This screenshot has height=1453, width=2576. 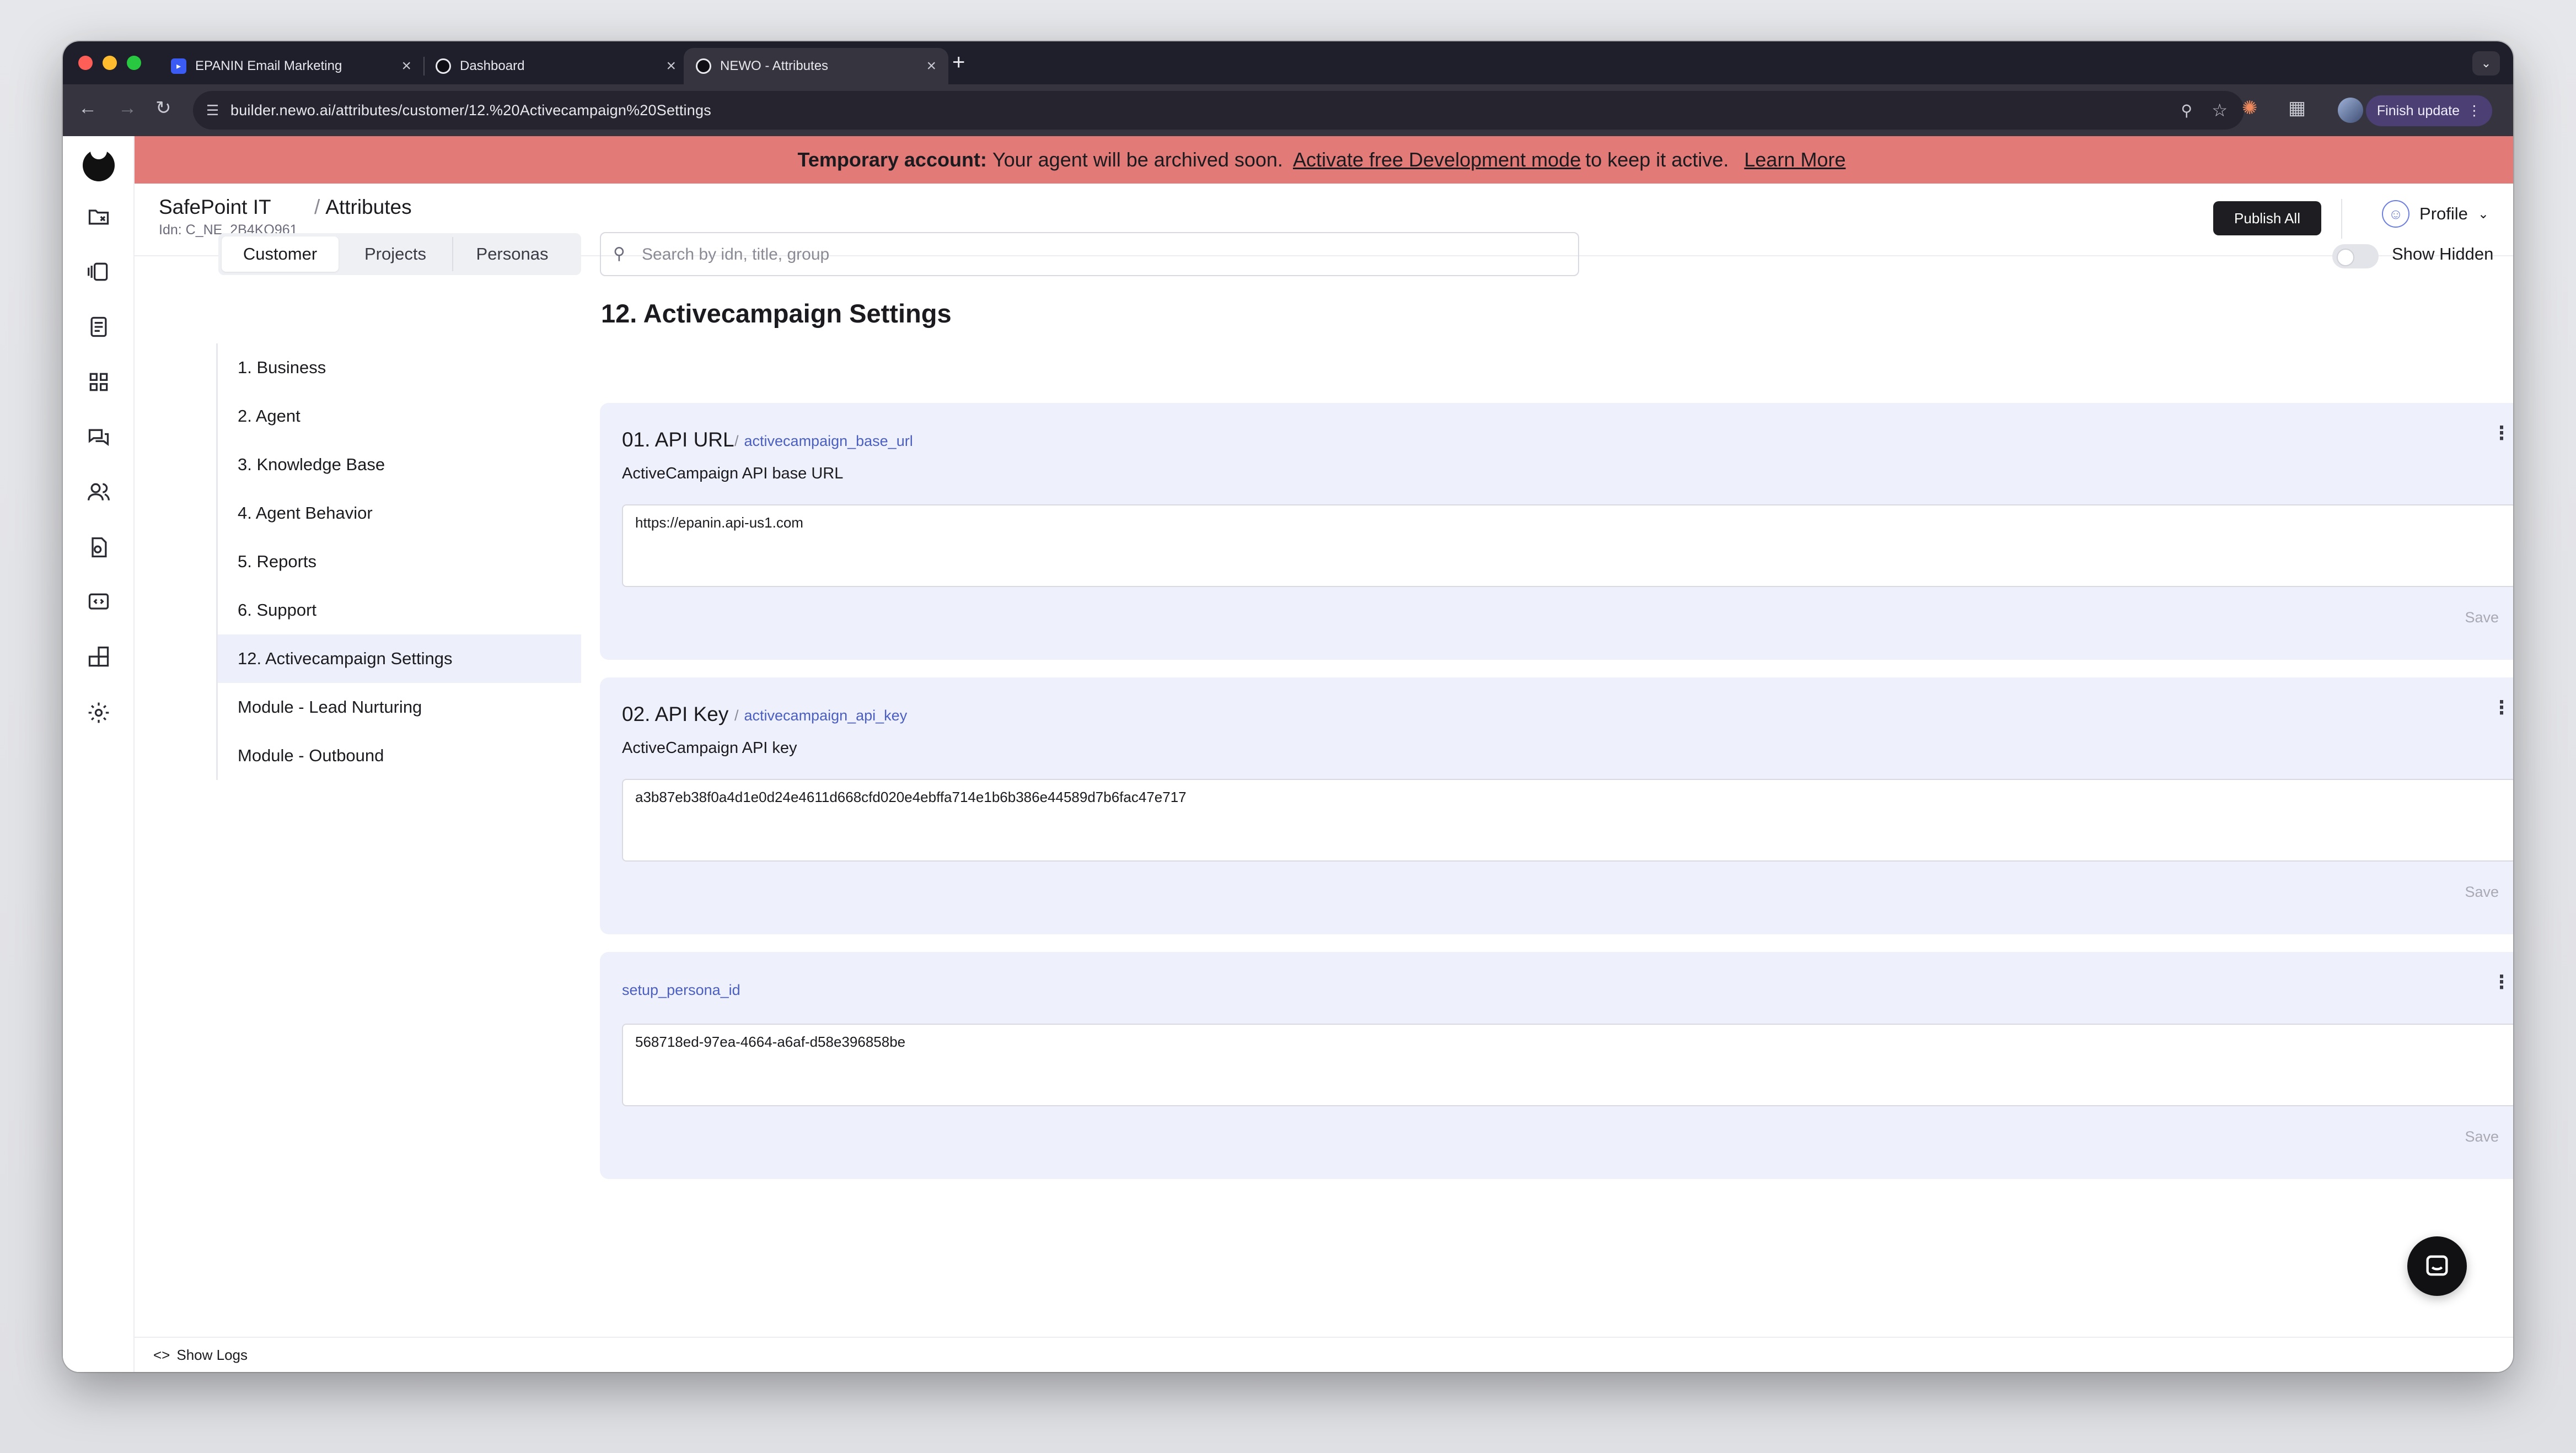 I want to click on attribute-idn-text: setup_persona_id, so click(x=681, y=990).